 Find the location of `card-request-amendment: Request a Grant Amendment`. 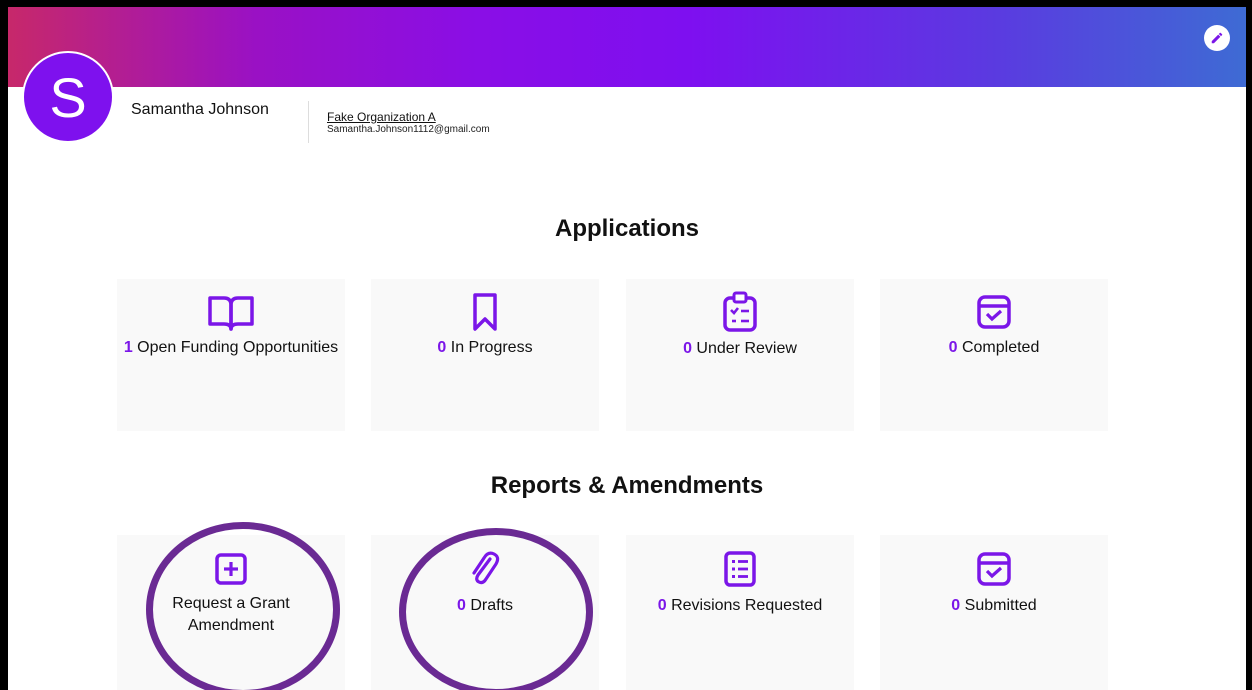

card-request-amendment: Request a Grant Amendment is located at coordinates (231, 612).